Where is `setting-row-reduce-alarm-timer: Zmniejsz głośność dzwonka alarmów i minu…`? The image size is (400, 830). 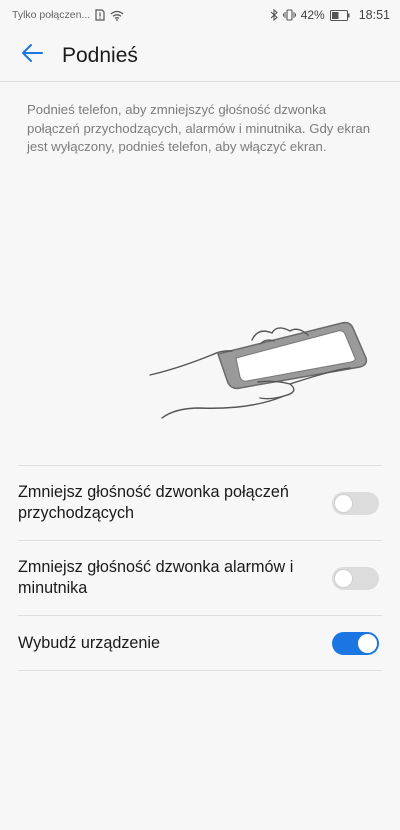
setting-row-reduce-alarm-timer: Zmniejsz głośność dzwonka alarmów i minu… is located at coordinates (200, 578).